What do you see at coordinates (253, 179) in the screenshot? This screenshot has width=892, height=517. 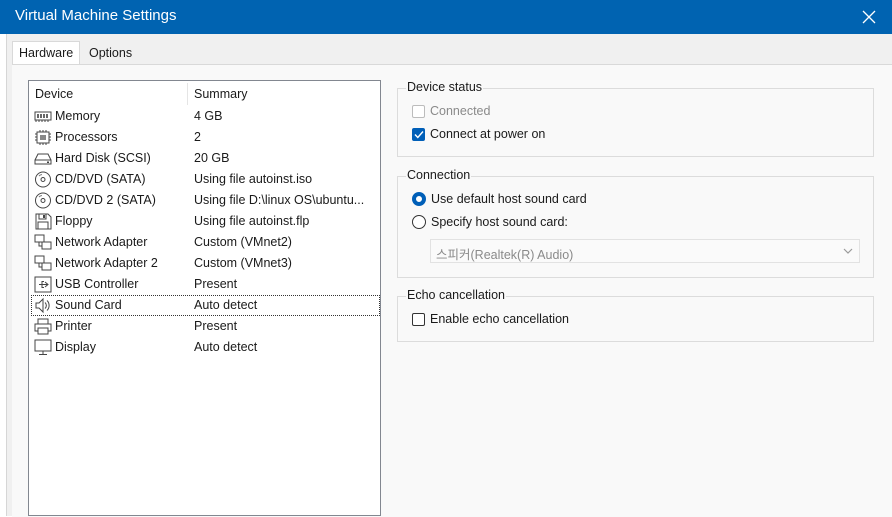 I see `device-summary: Using file autoinst.iso` at bounding box center [253, 179].